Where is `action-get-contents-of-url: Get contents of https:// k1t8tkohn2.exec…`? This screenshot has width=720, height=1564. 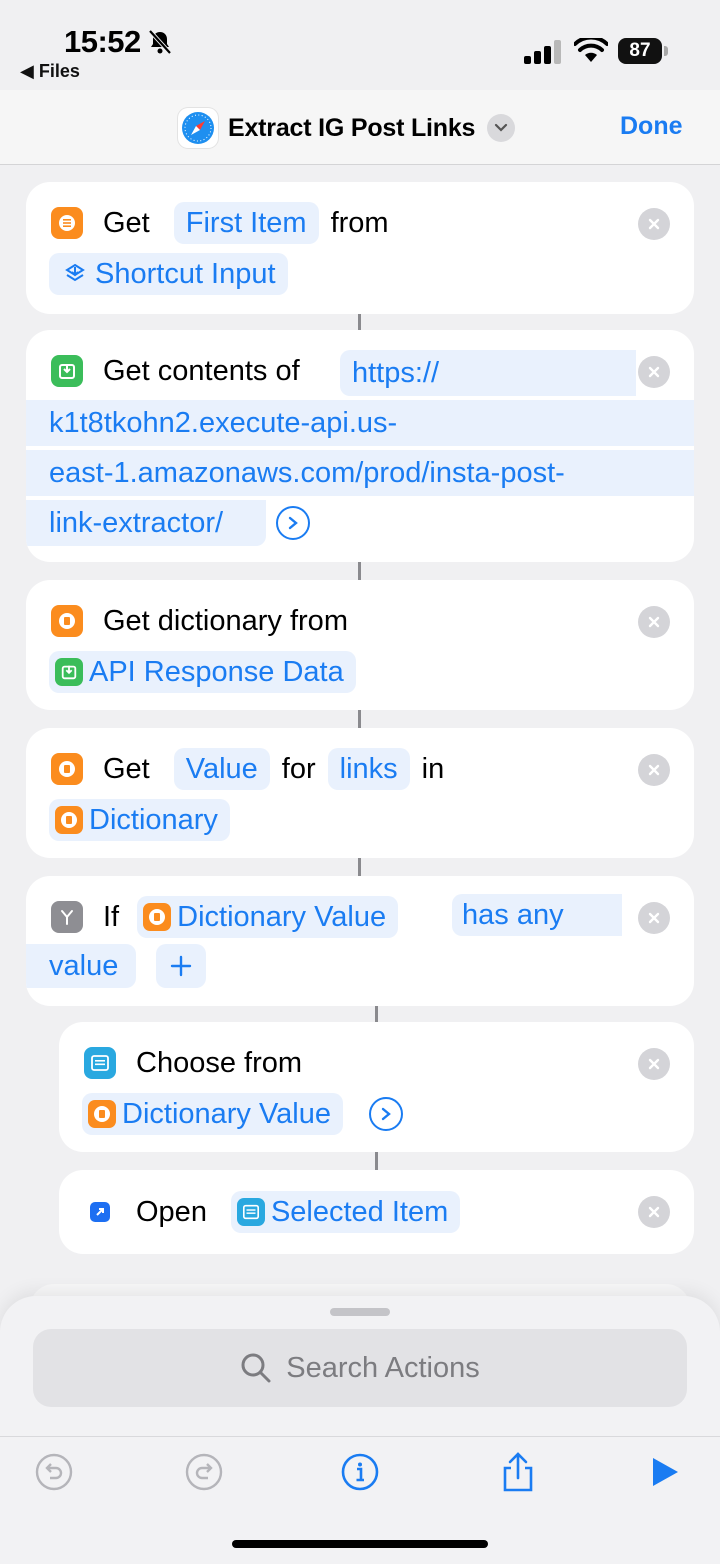
action-get-contents-of-url: Get contents of https:// k1t8tkohn2.exec… is located at coordinates (360, 446).